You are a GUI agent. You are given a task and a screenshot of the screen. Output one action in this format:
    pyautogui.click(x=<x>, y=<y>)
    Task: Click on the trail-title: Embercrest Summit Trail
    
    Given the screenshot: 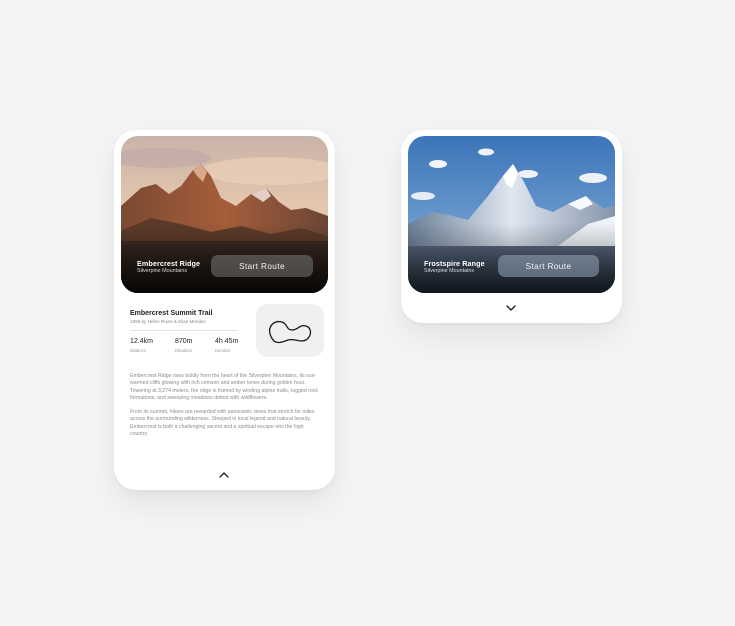 What is the action you would take?
    pyautogui.click(x=171, y=313)
    